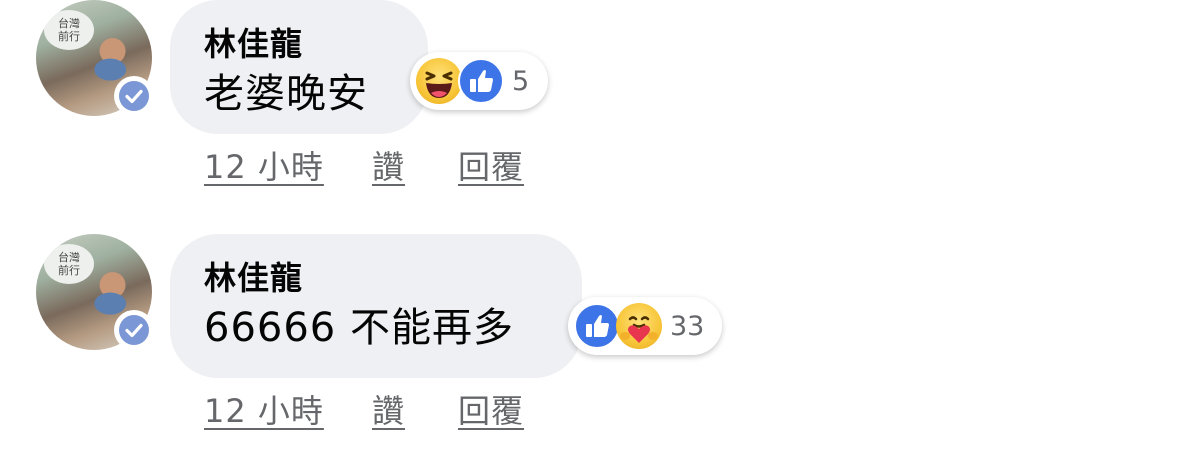  What do you see at coordinates (299, 67) in the screenshot?
I see `comment-bubble: 林佳龍 老婆晚安` at bounding box center [299, 67].